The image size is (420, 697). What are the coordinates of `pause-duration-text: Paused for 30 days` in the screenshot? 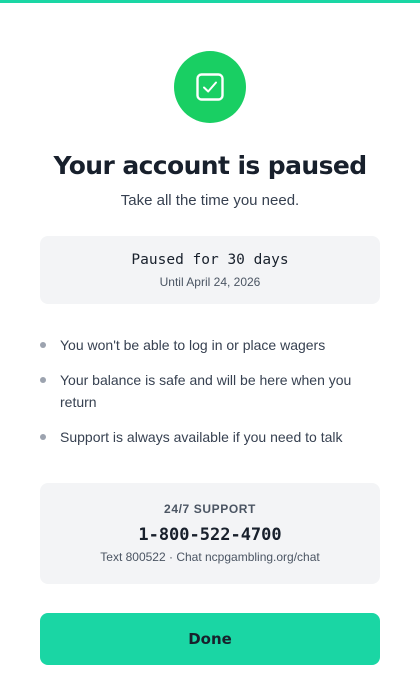 It's located at (210, 260).